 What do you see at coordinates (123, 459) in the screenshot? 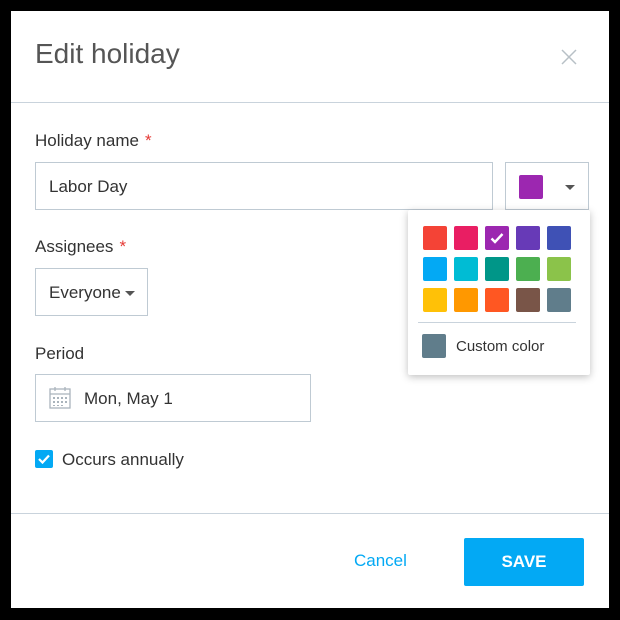
I see `occurs-annually-label: Occurs annually` at bounding box center [123, 459].